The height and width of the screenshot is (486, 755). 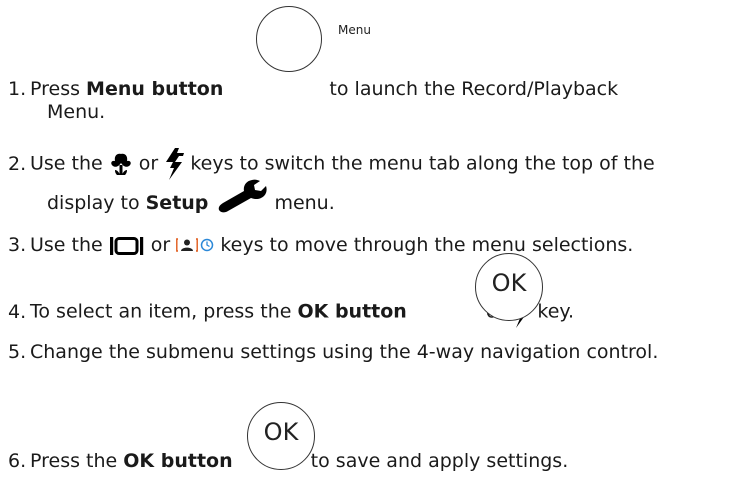 I want to click on step-1-continuation: Menu., so click(x=76, y=112).